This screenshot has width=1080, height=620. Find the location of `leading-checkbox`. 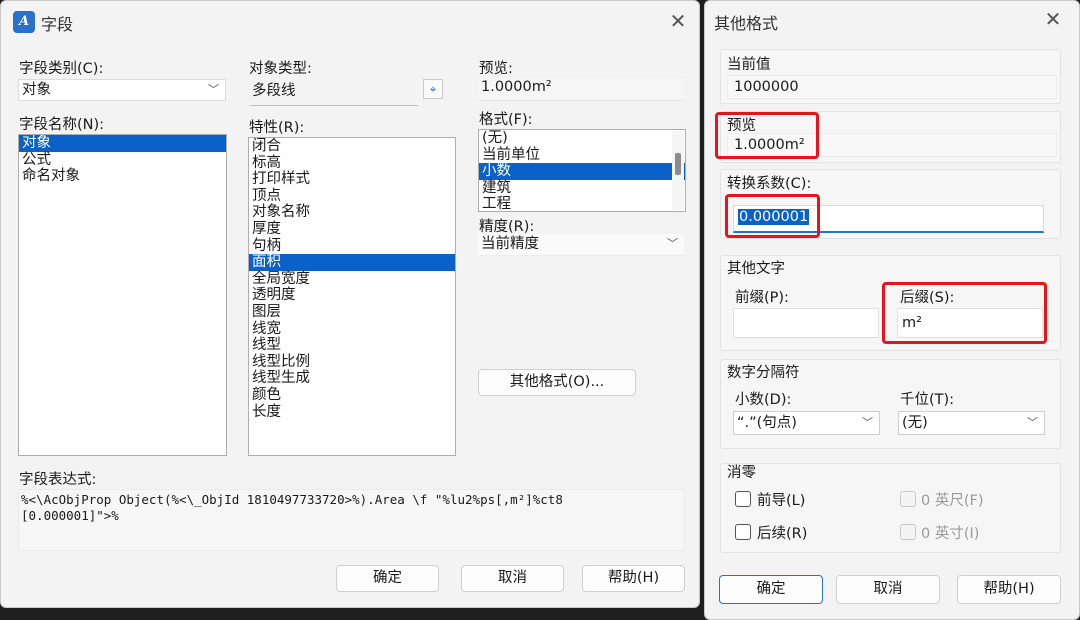

leading-checkbox is located at coordinates (743, 499).